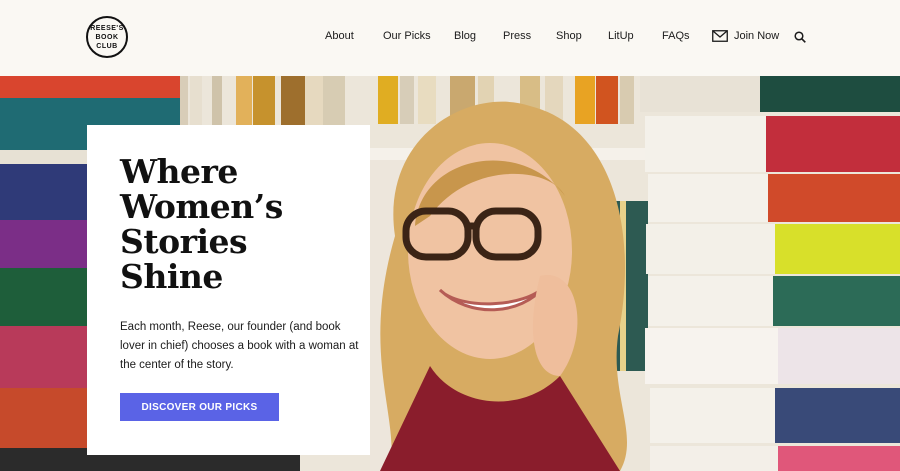 This screenshot has height=471, width=900. Describe the element at coordinates (465, 36) in the screenshot. I see `nav-item-blog: Blog` at that location.